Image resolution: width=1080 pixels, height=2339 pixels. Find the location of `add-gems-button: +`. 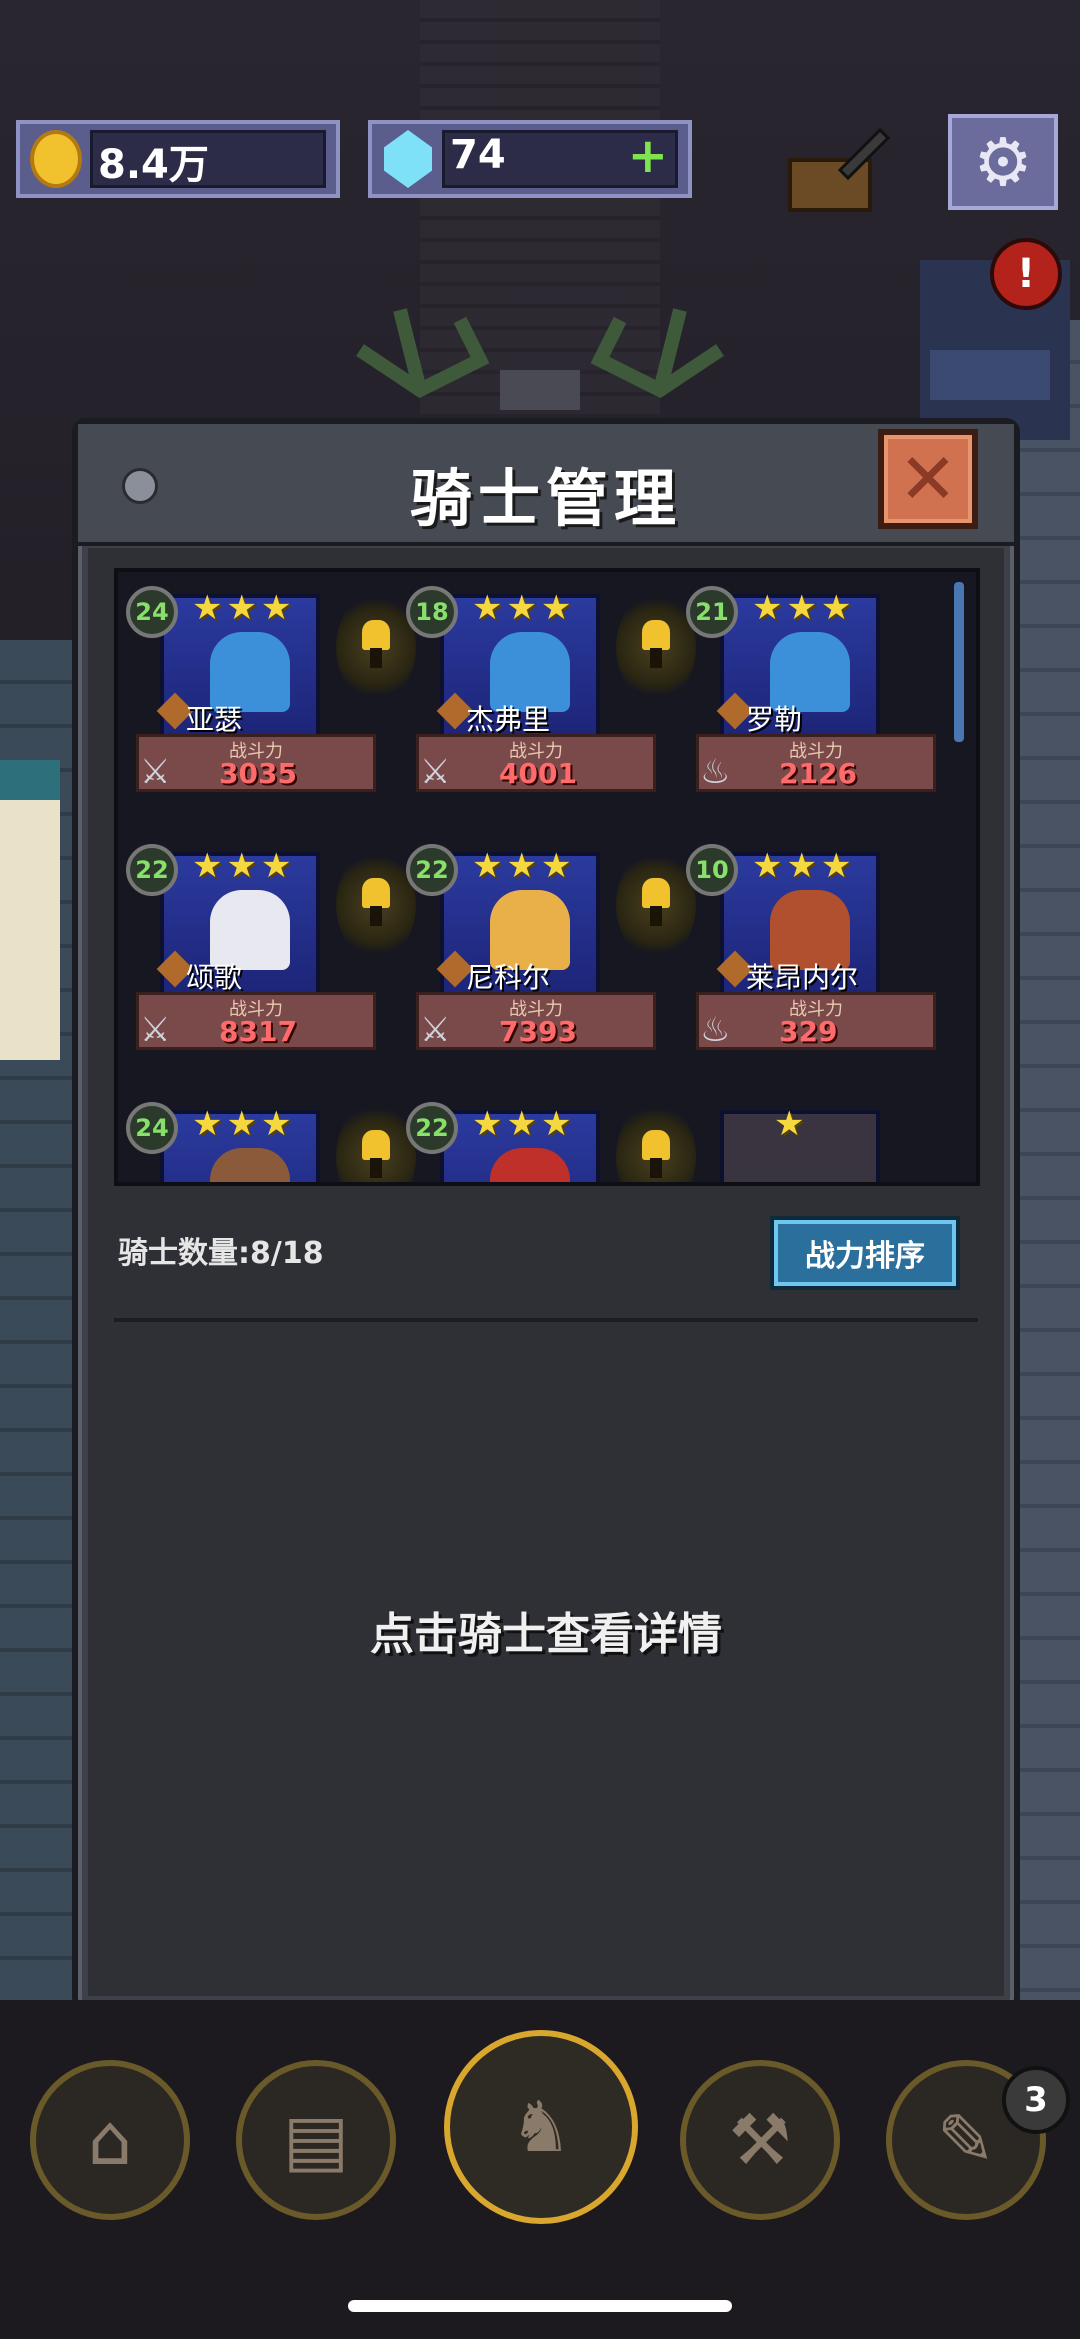

add-gems-button: + is located at coordinates (648, 156).